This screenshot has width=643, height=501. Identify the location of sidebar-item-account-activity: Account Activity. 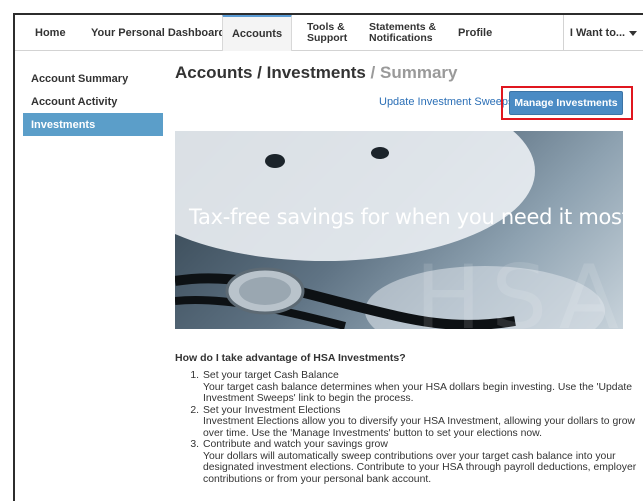
(93, 101).